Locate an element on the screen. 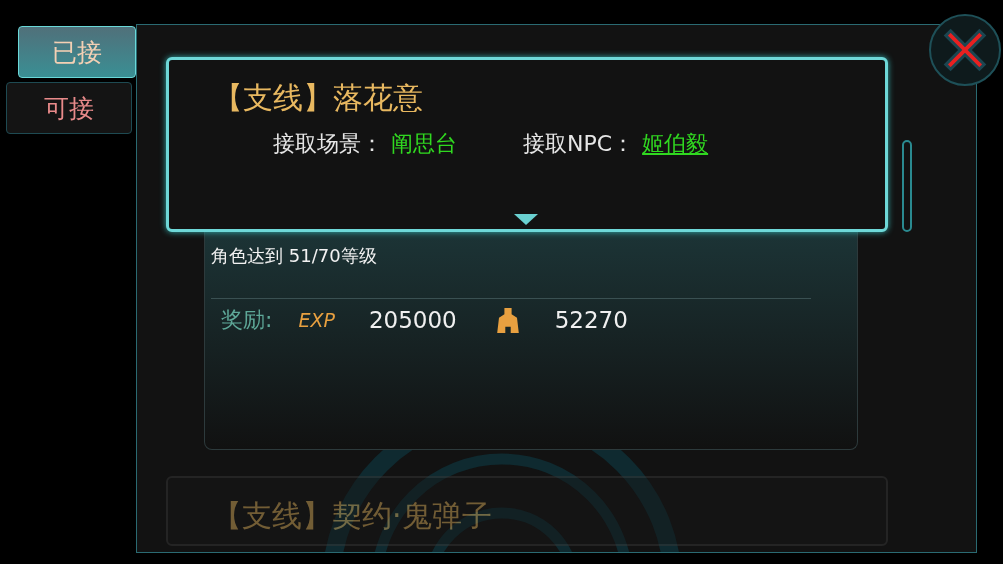 The width and height of the screenshot is (1003, 564). npc-link: 姬伯毅 is located at coordinates (675, 143).